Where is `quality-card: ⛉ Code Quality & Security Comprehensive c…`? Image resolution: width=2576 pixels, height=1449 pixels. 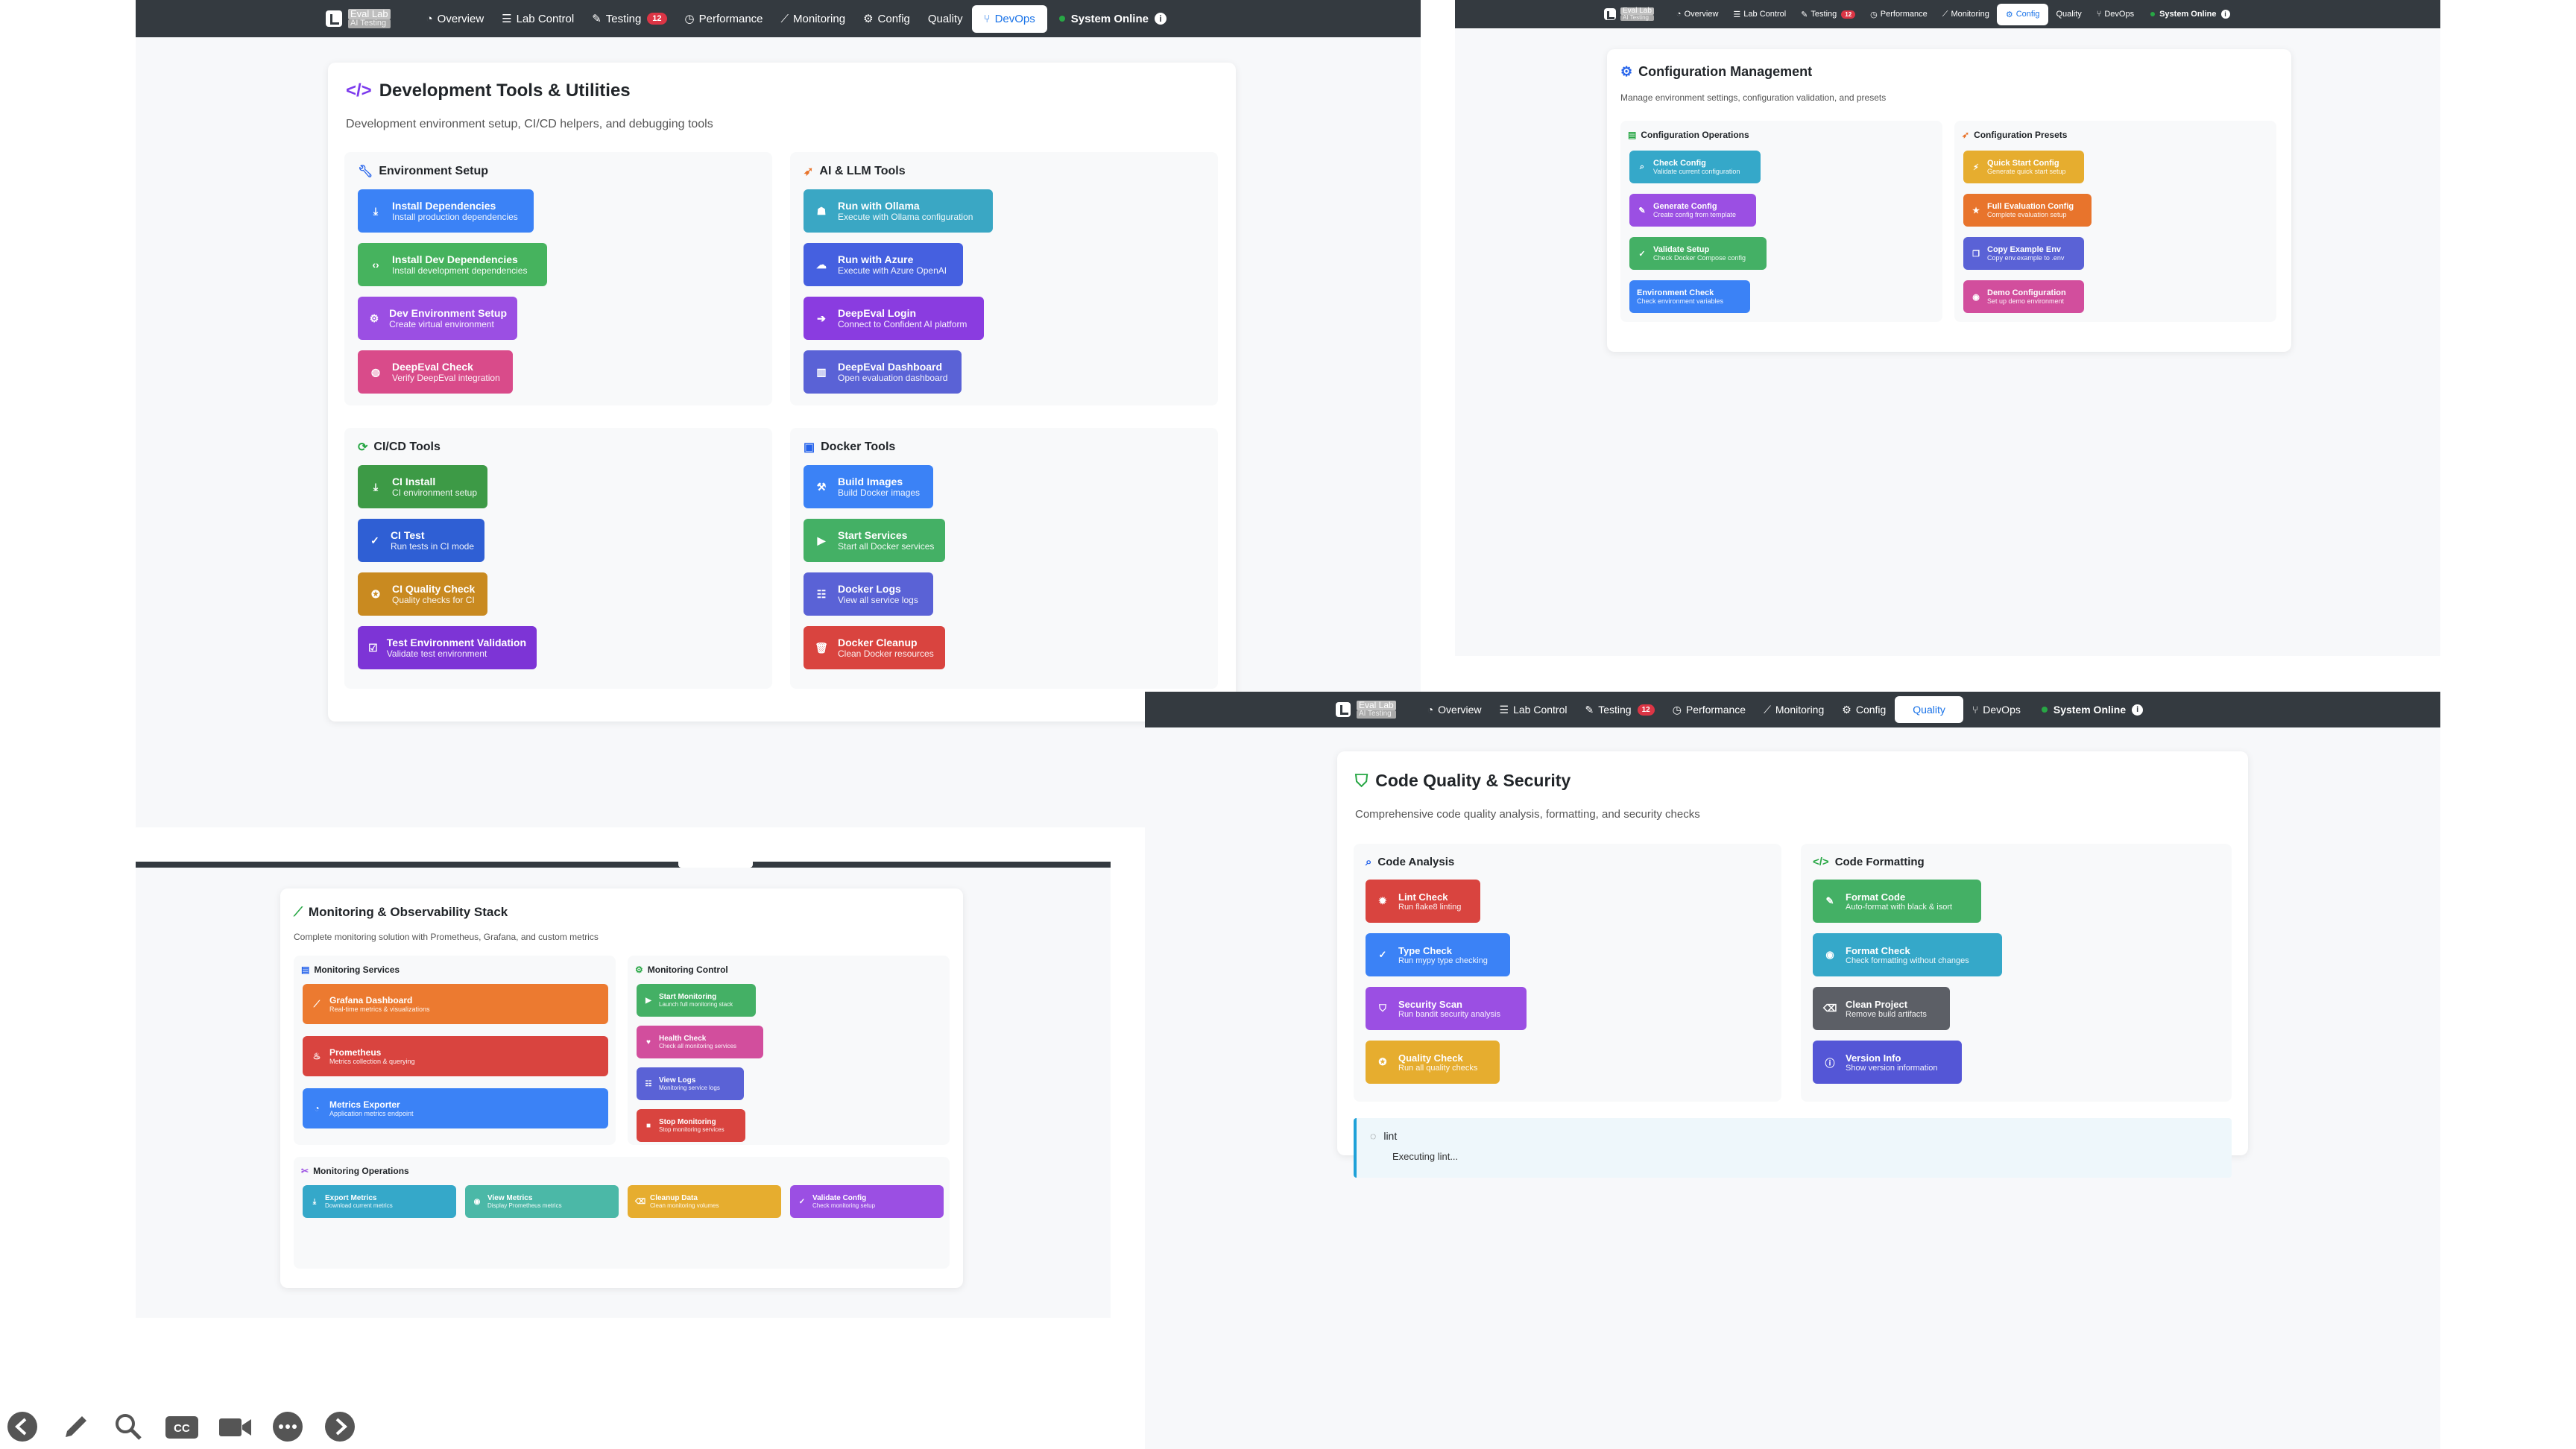
quality-card: ⛉ Code Quality & Security Comprehensive c… is located at coordinates (1793, 964).